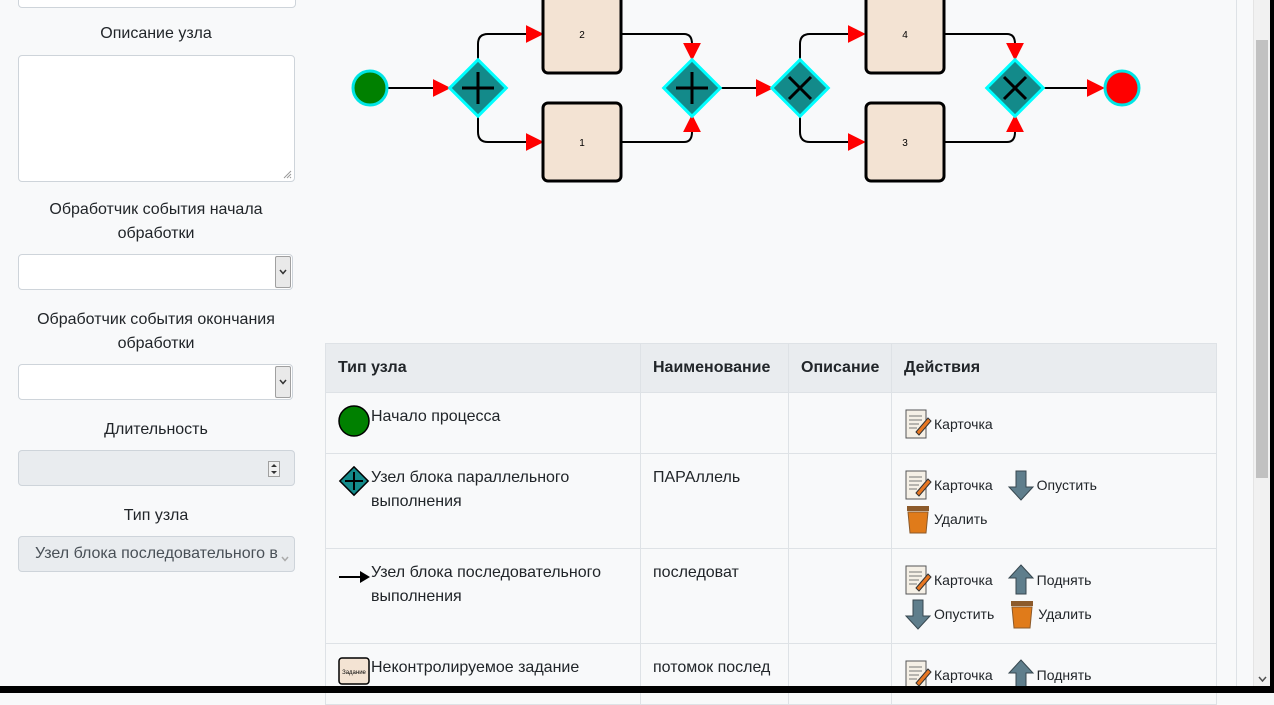 This screenshot has height=705, width=1274. I want to click on start-handler-label: Обработчик события начала обработки, so click(156, 221).